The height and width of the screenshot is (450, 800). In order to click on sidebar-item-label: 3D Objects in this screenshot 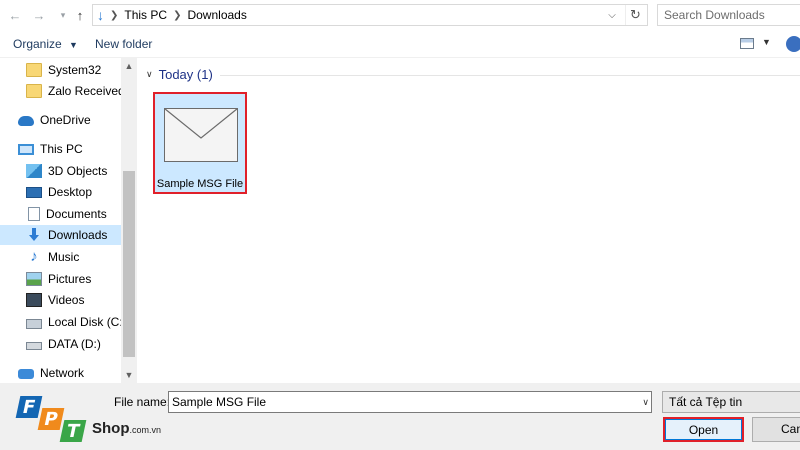, I will do `click(78, 171)`.